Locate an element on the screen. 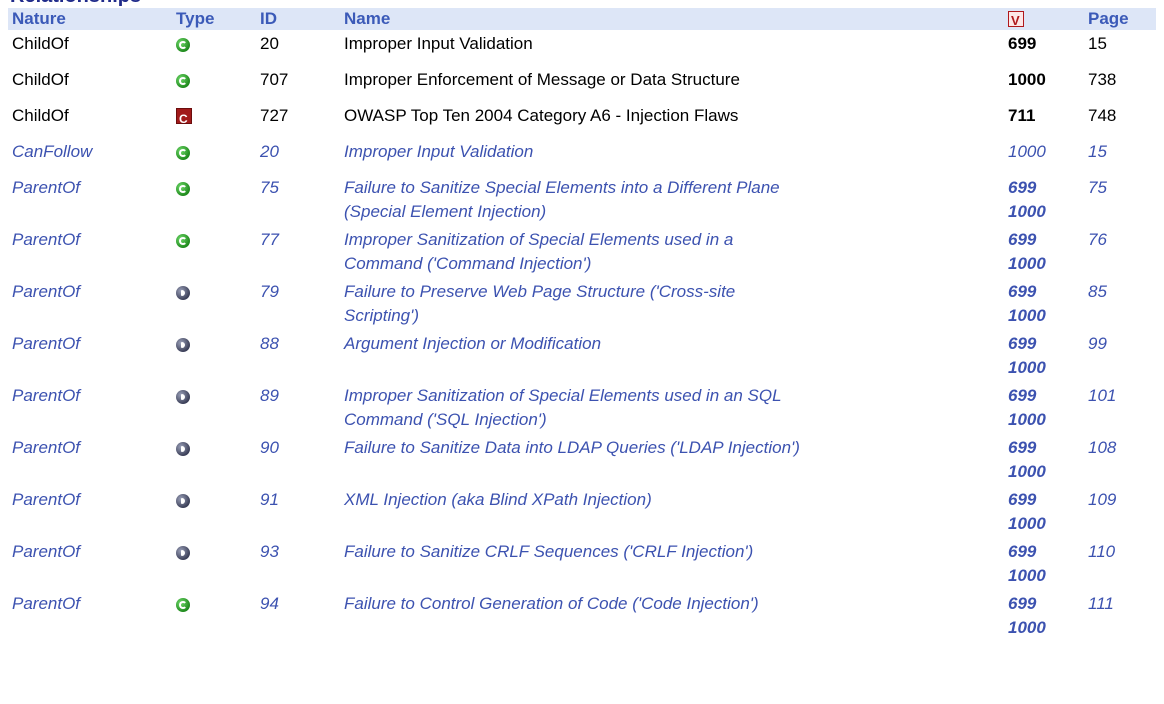  id-cell: 77 is located at coordinates (298, 252).